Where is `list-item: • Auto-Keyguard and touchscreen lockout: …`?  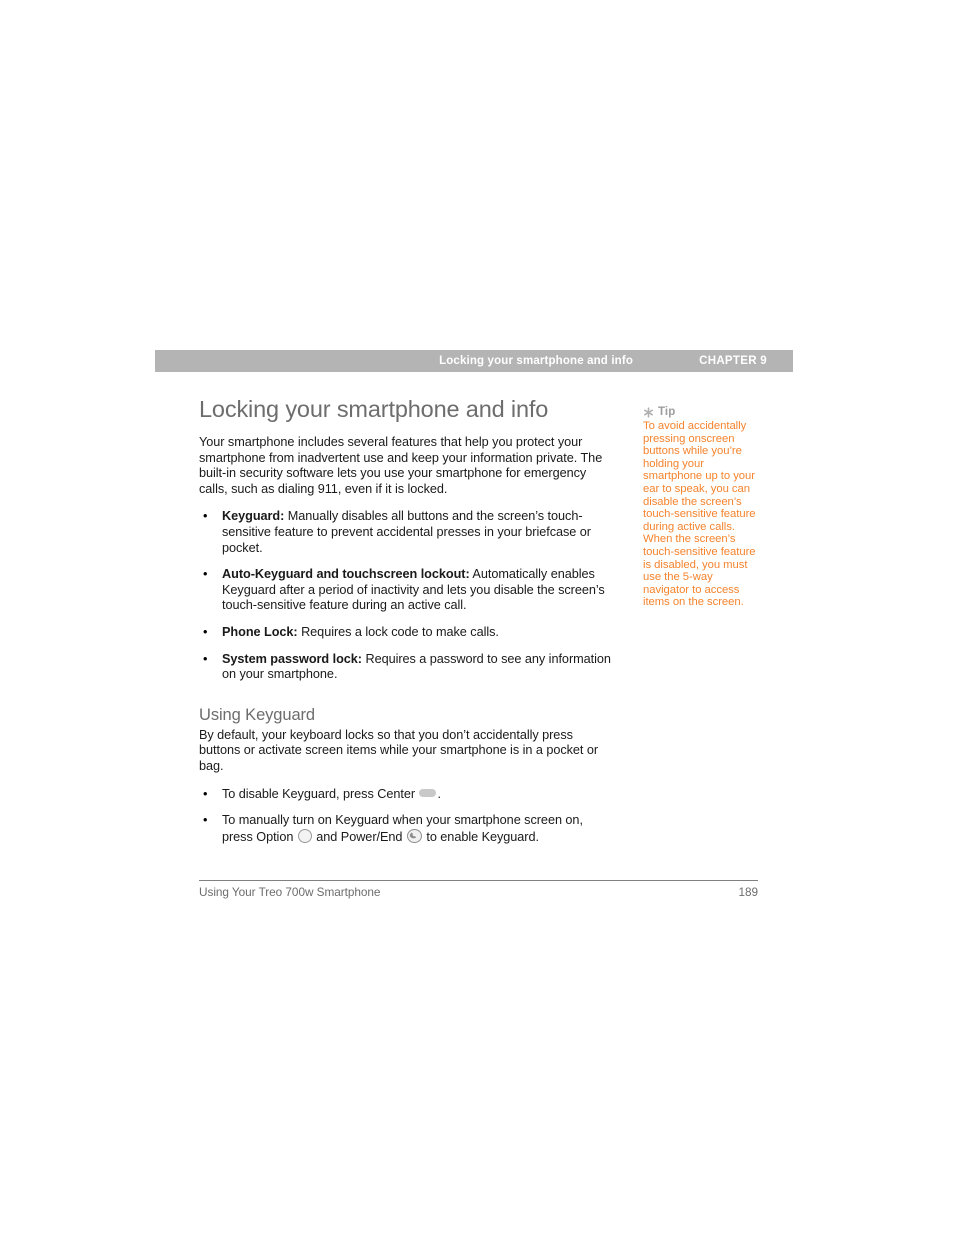 list-item: • Auto-Keyguard and touchscreen lockout: … is located at coordinates (406, 590).